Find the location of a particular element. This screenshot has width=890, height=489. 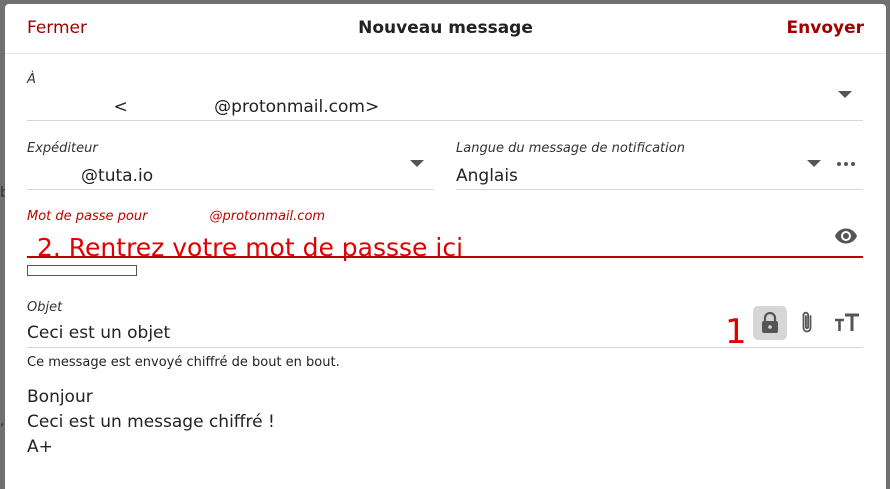

more-icon is located at coordinates (846, 164).